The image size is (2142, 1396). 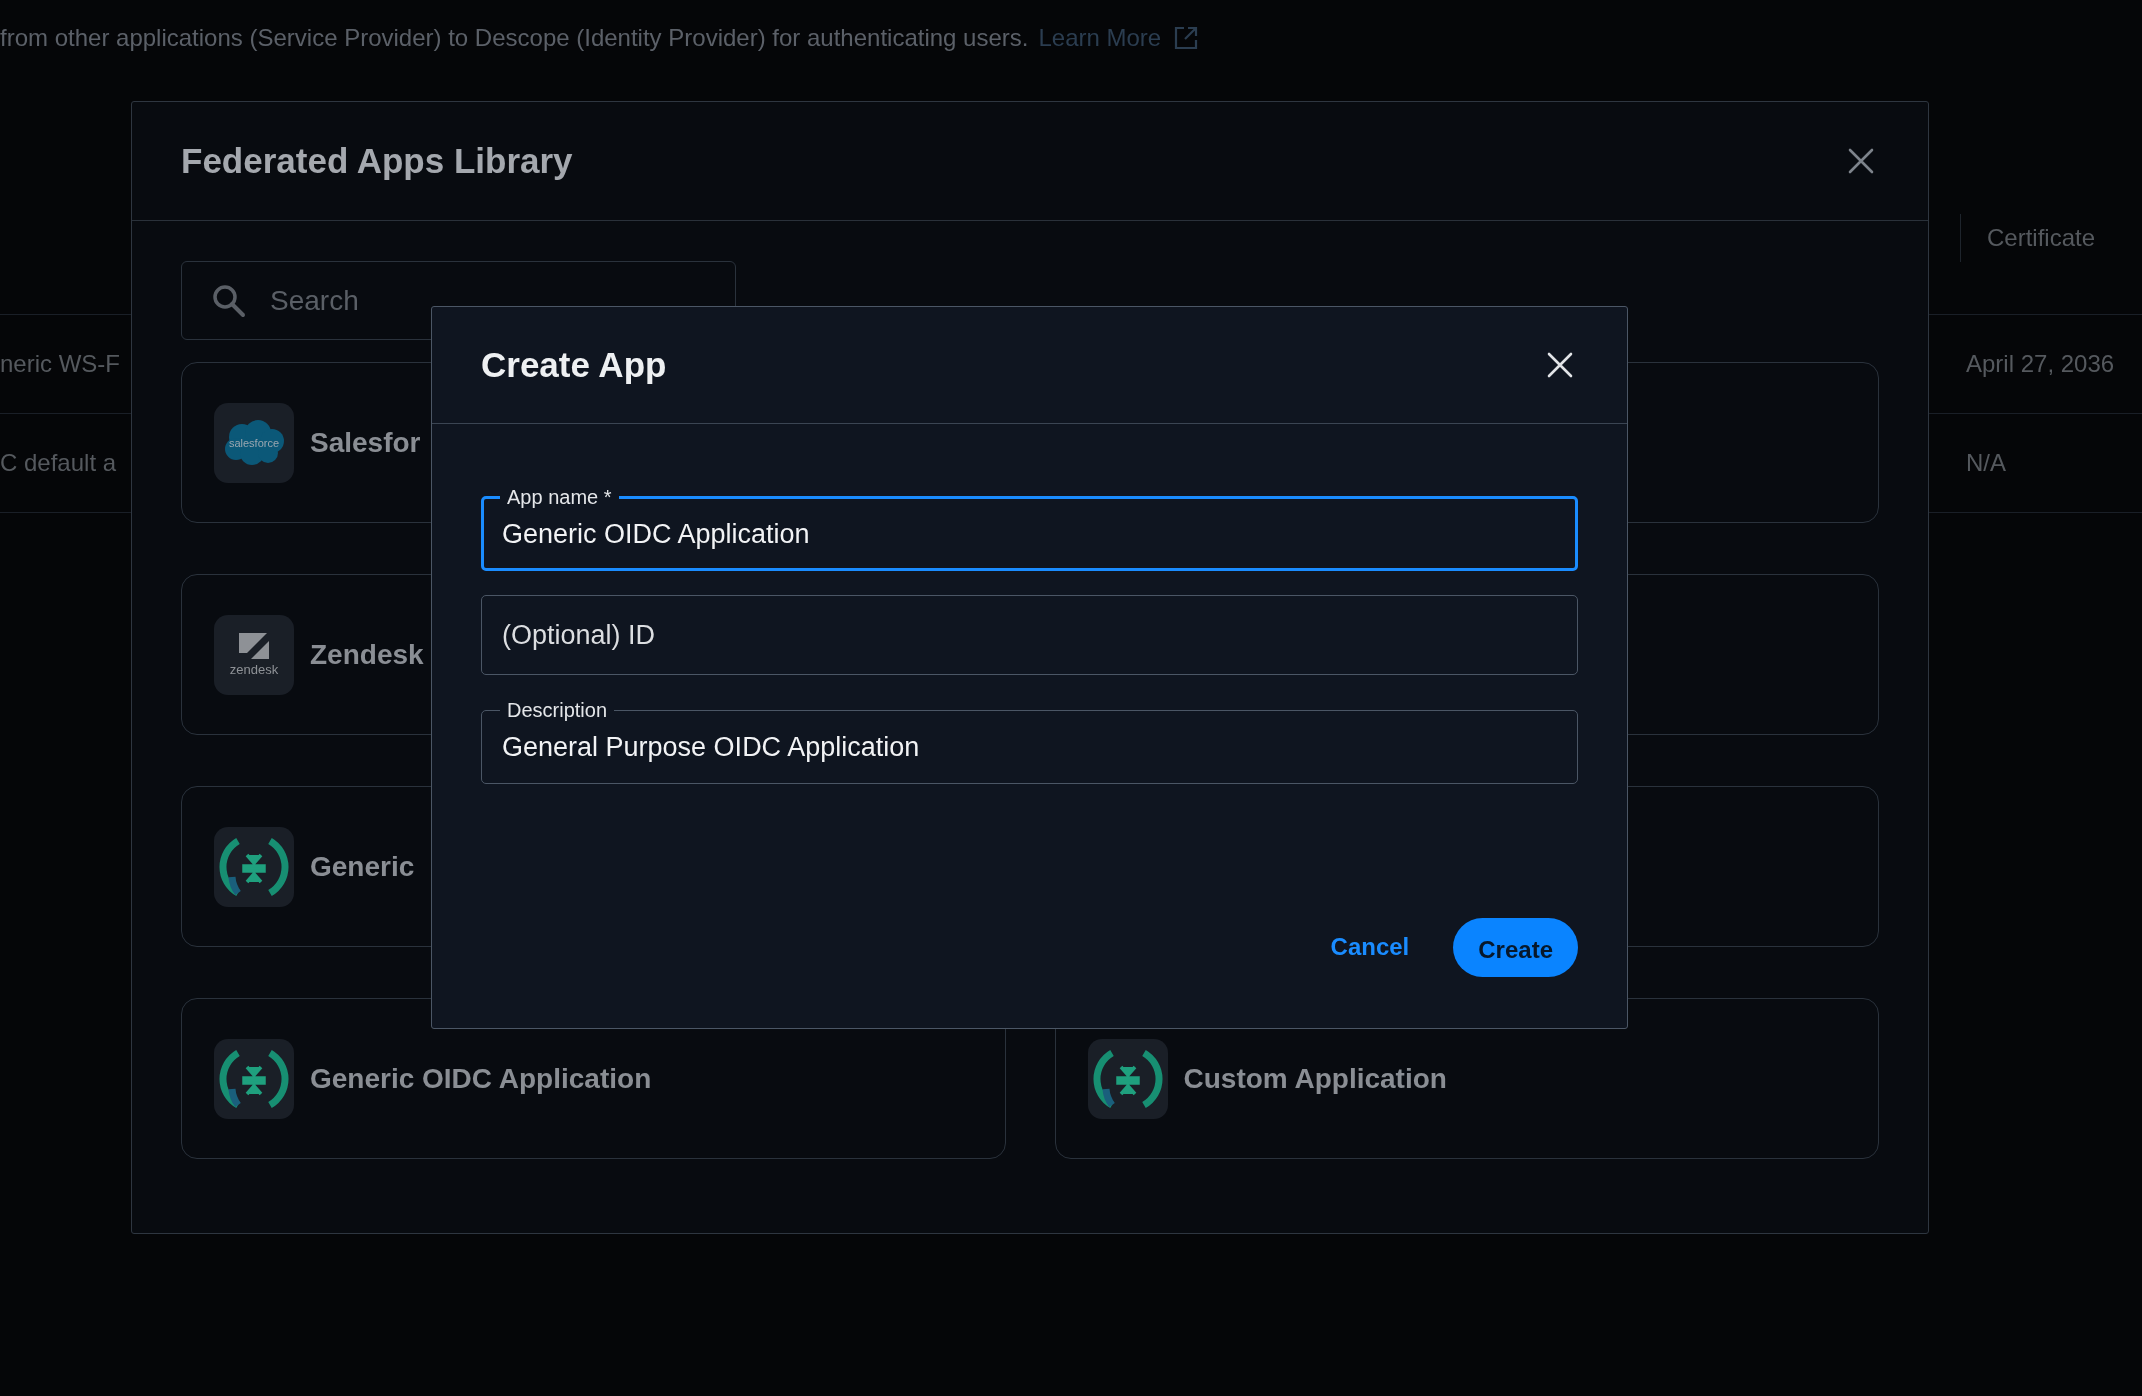 What do you see at coordinates (58, 463) in the screenshot?
I see `table-cell-text: C default a` at bounding box center [58, 463].